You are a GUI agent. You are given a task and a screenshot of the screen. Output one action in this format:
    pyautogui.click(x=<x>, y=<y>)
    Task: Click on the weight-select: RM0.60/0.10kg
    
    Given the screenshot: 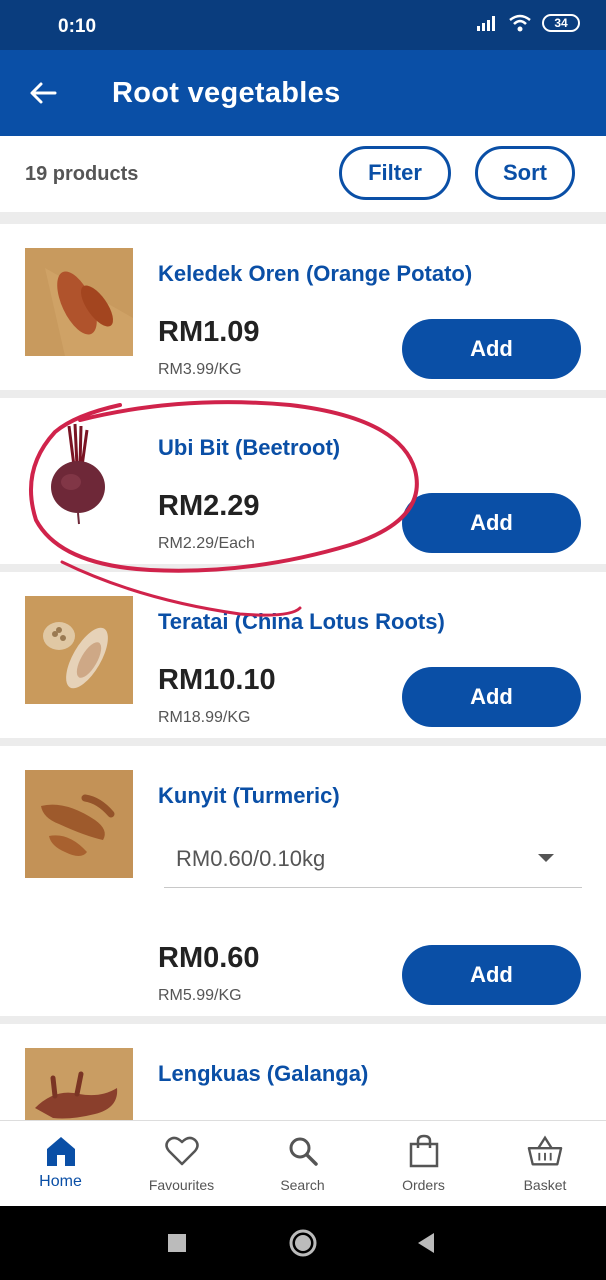 What is the action you would take?
    pyautogui.click(x=373, y=858)
    